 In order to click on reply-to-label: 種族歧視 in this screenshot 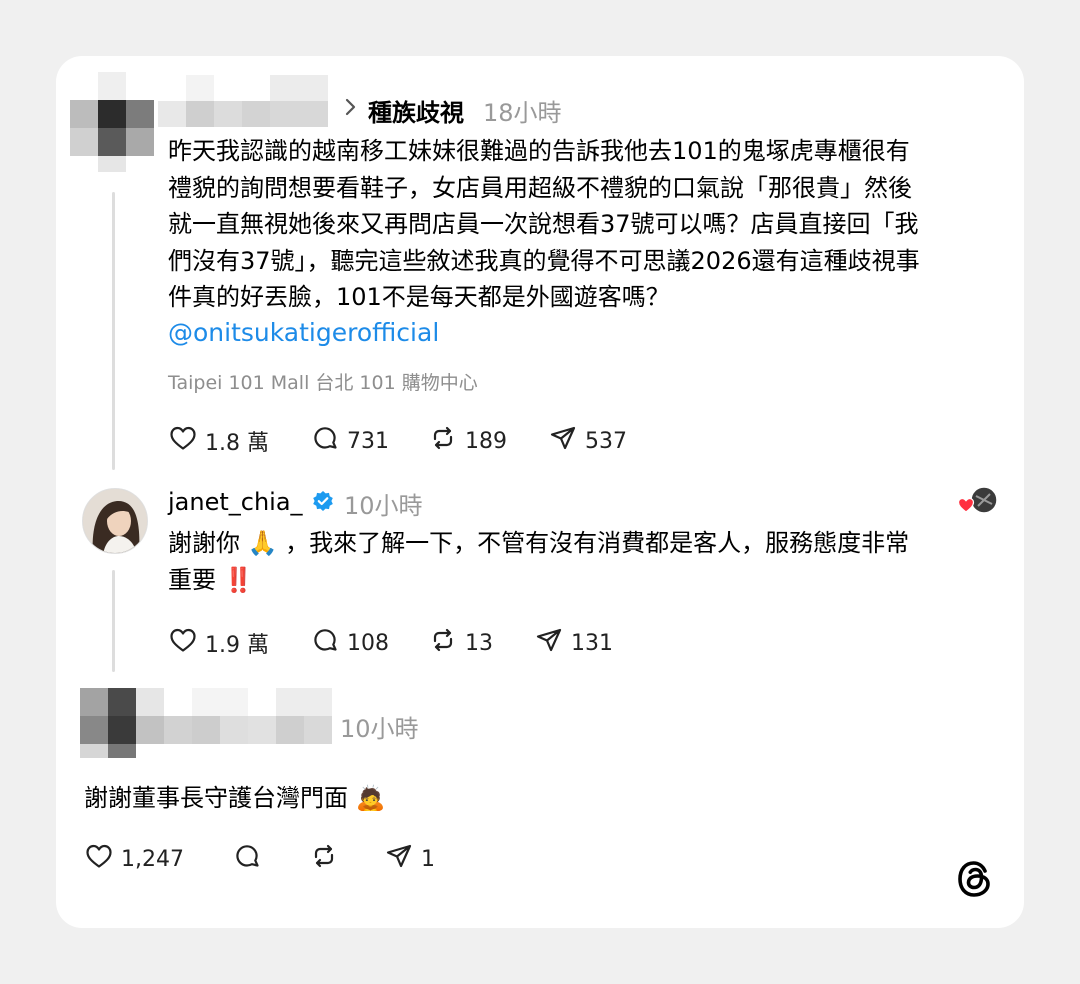, I will do `click(416, 110)`.